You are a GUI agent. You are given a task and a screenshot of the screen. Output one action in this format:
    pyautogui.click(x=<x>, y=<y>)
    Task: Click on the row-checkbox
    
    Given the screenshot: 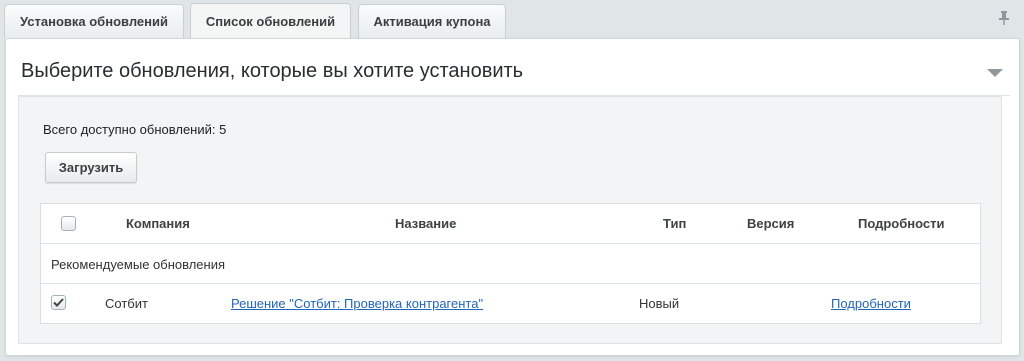 What is the action you would take?
    pyautogui.click(x=58, y=302)
    